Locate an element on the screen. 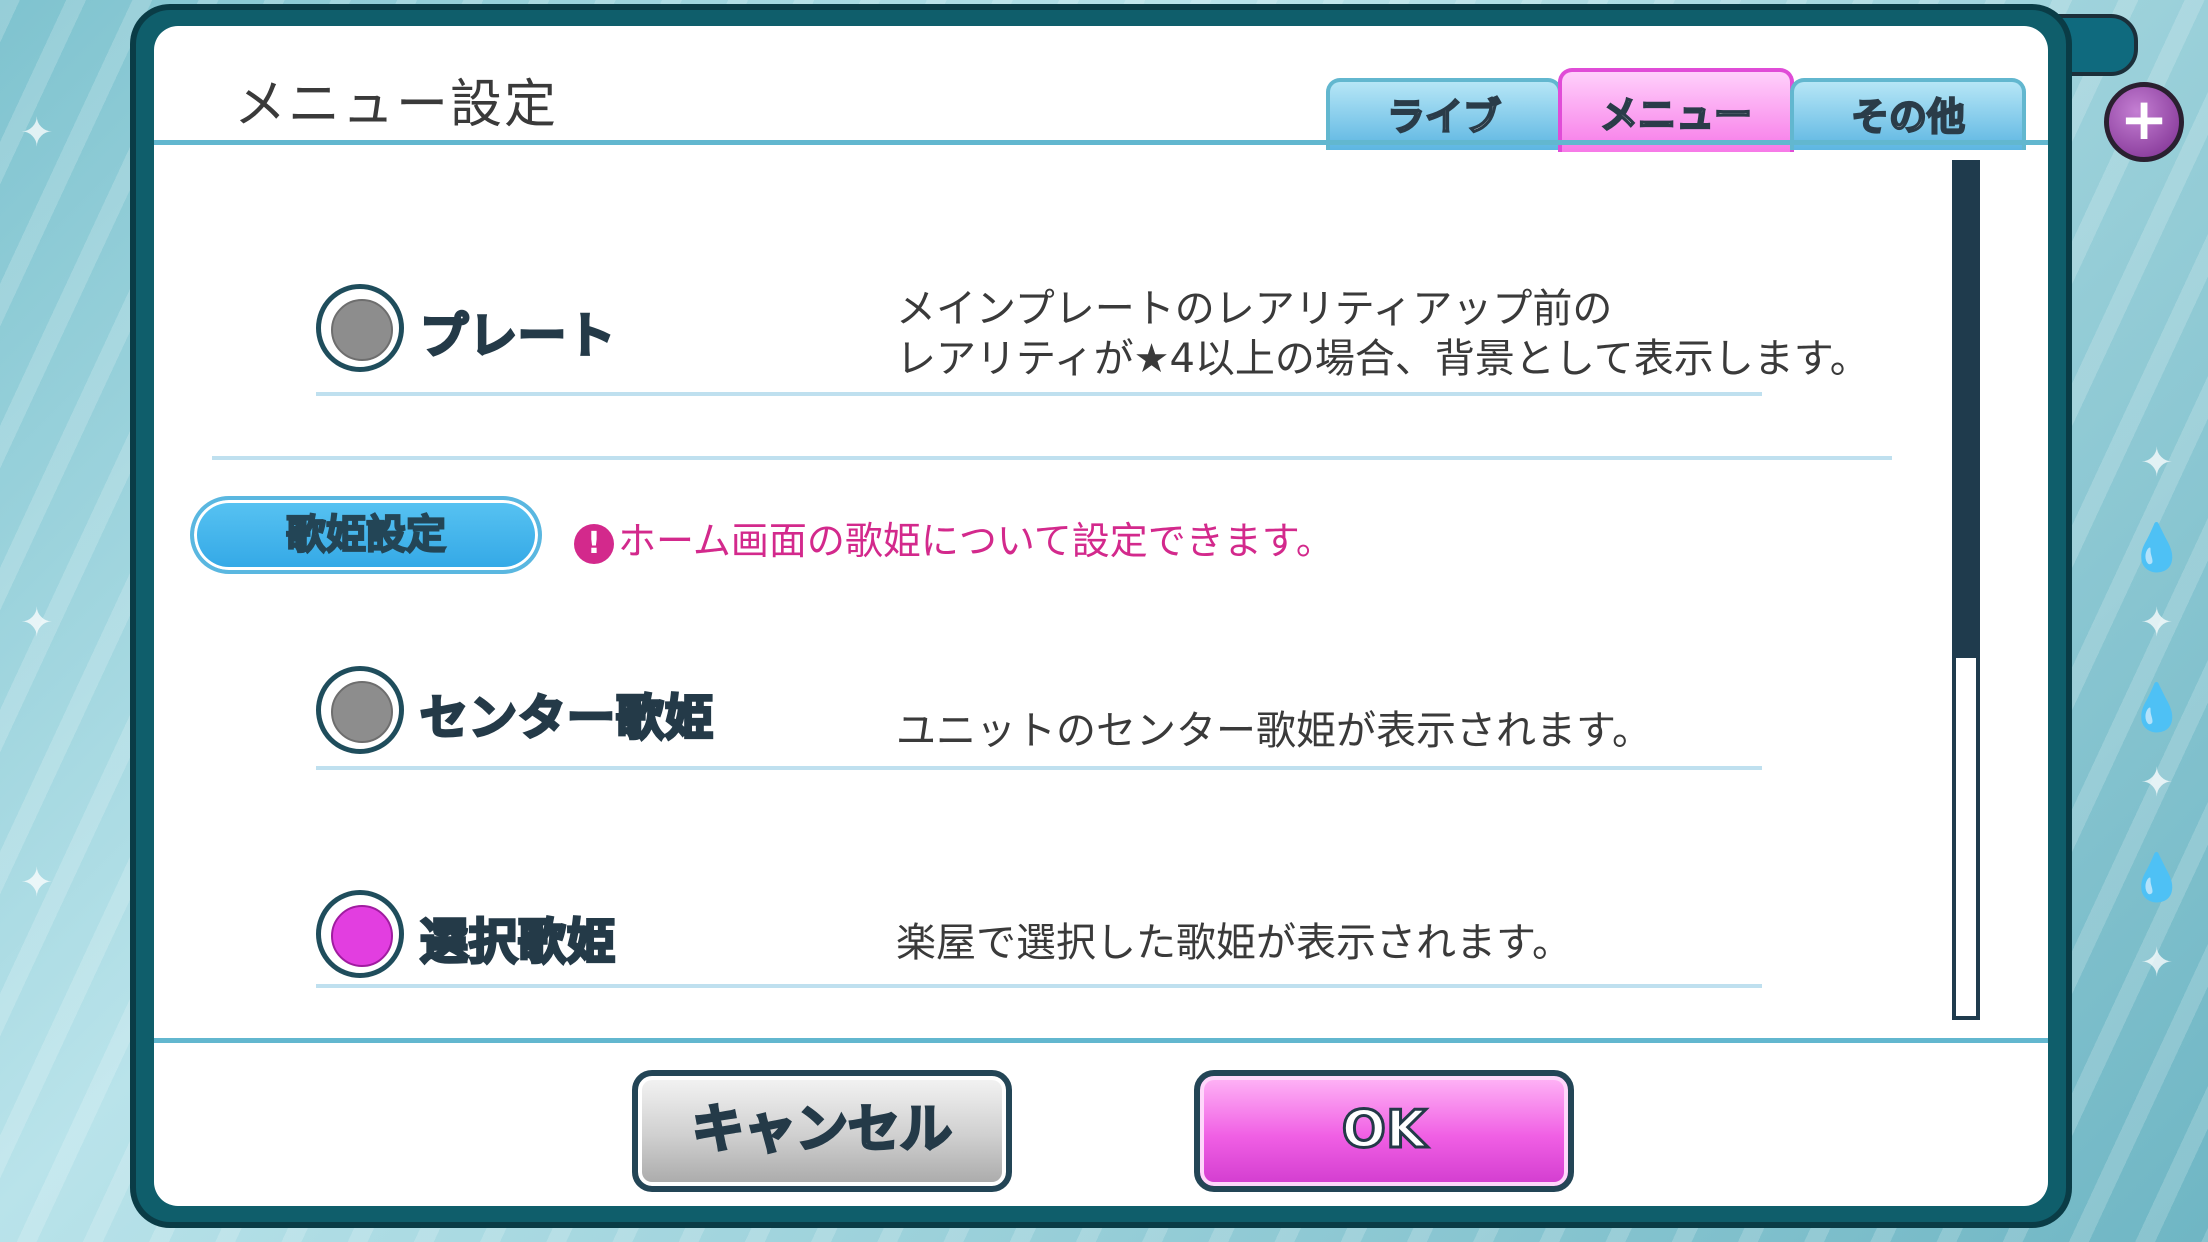 The width and height of the screenshot is (2208, 1242). section-label: 歌姫設定 is located at coordinates (366, 535).